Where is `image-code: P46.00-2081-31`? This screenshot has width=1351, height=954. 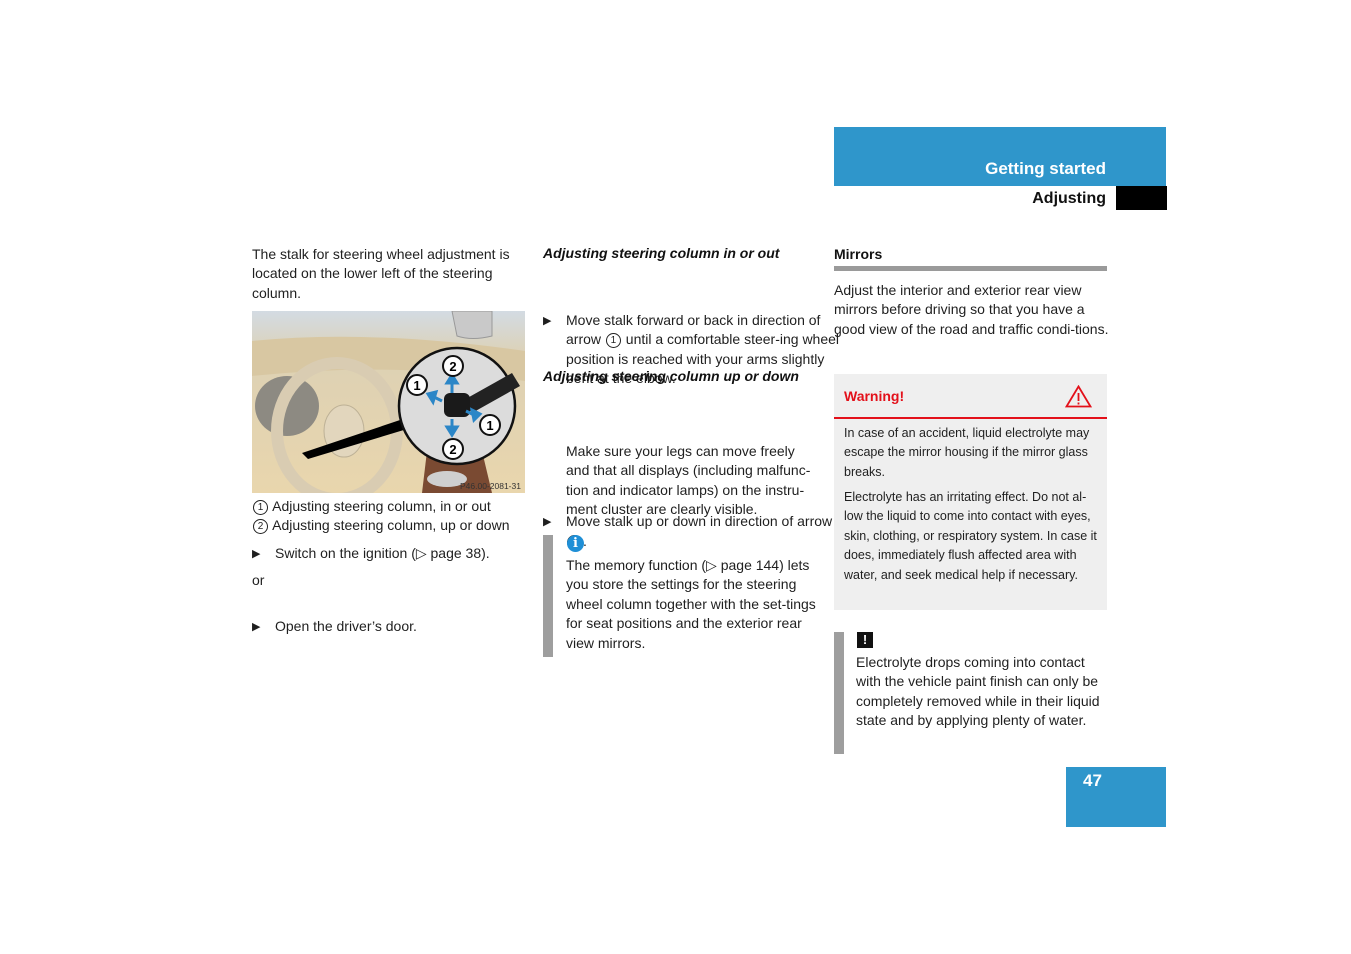
image-code: P46.00-2081-31 is located at coordinates (490, 486).